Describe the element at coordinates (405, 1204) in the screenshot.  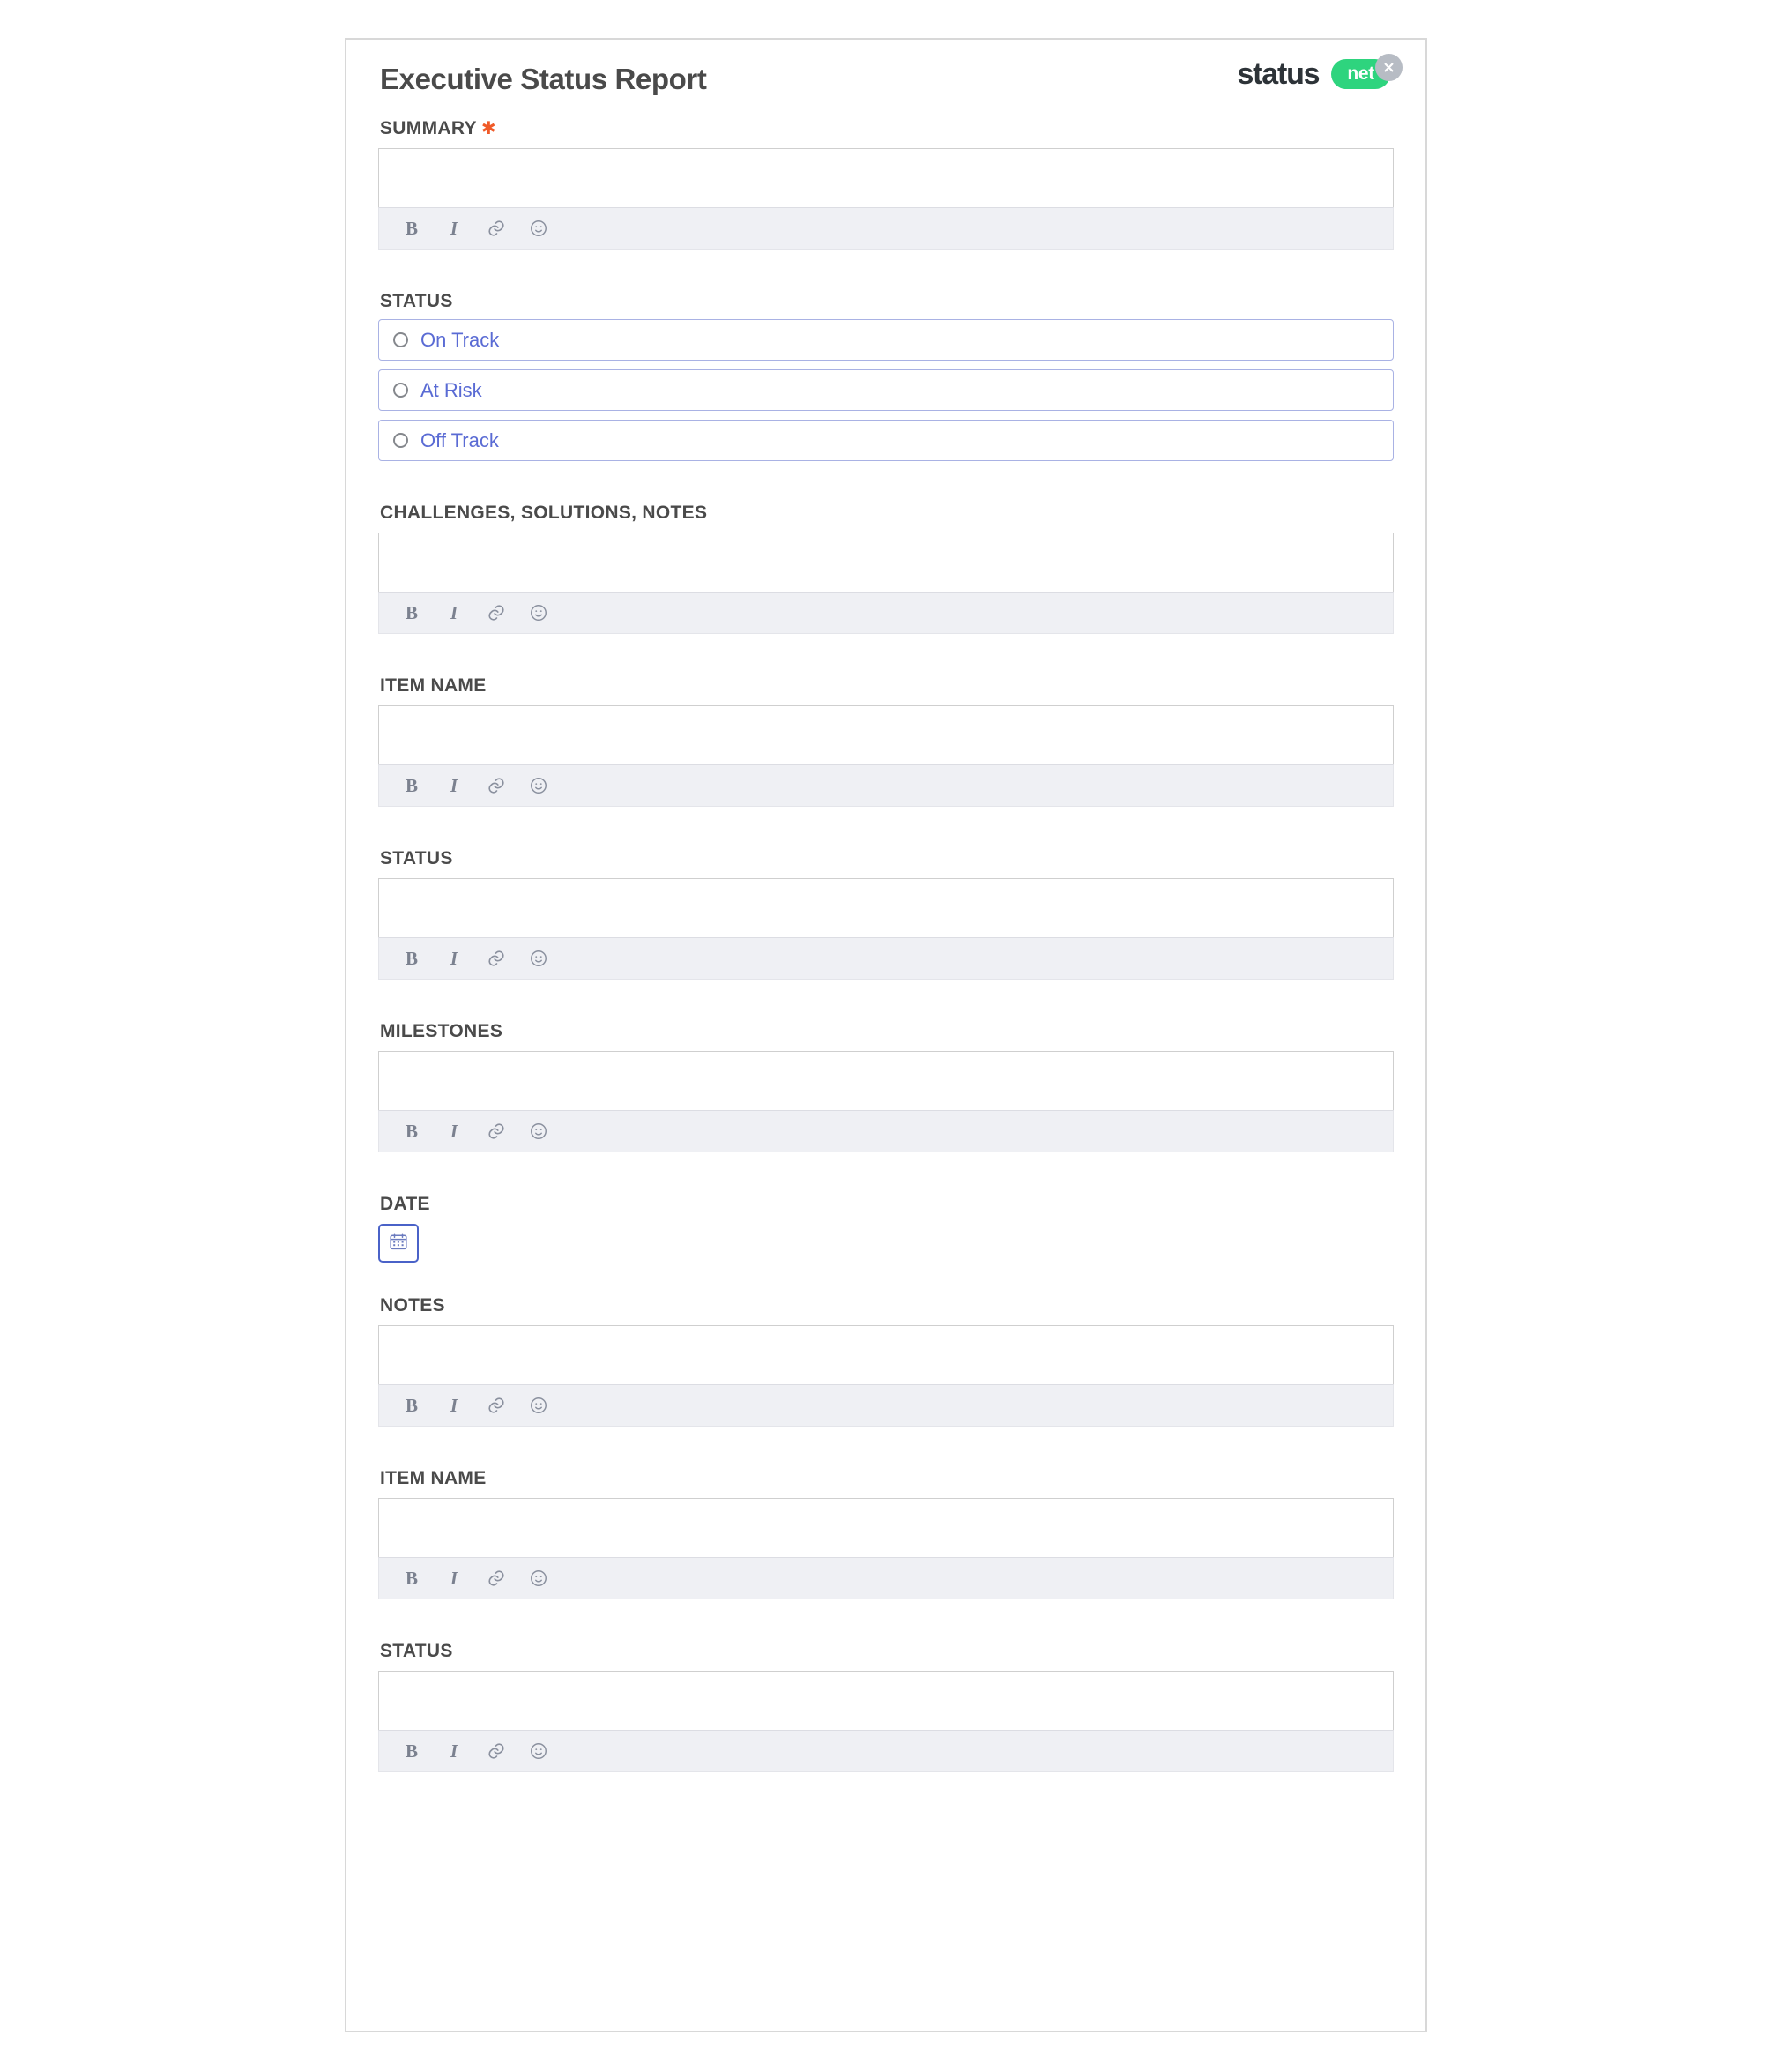
I see `label-date: DATE` at that location.